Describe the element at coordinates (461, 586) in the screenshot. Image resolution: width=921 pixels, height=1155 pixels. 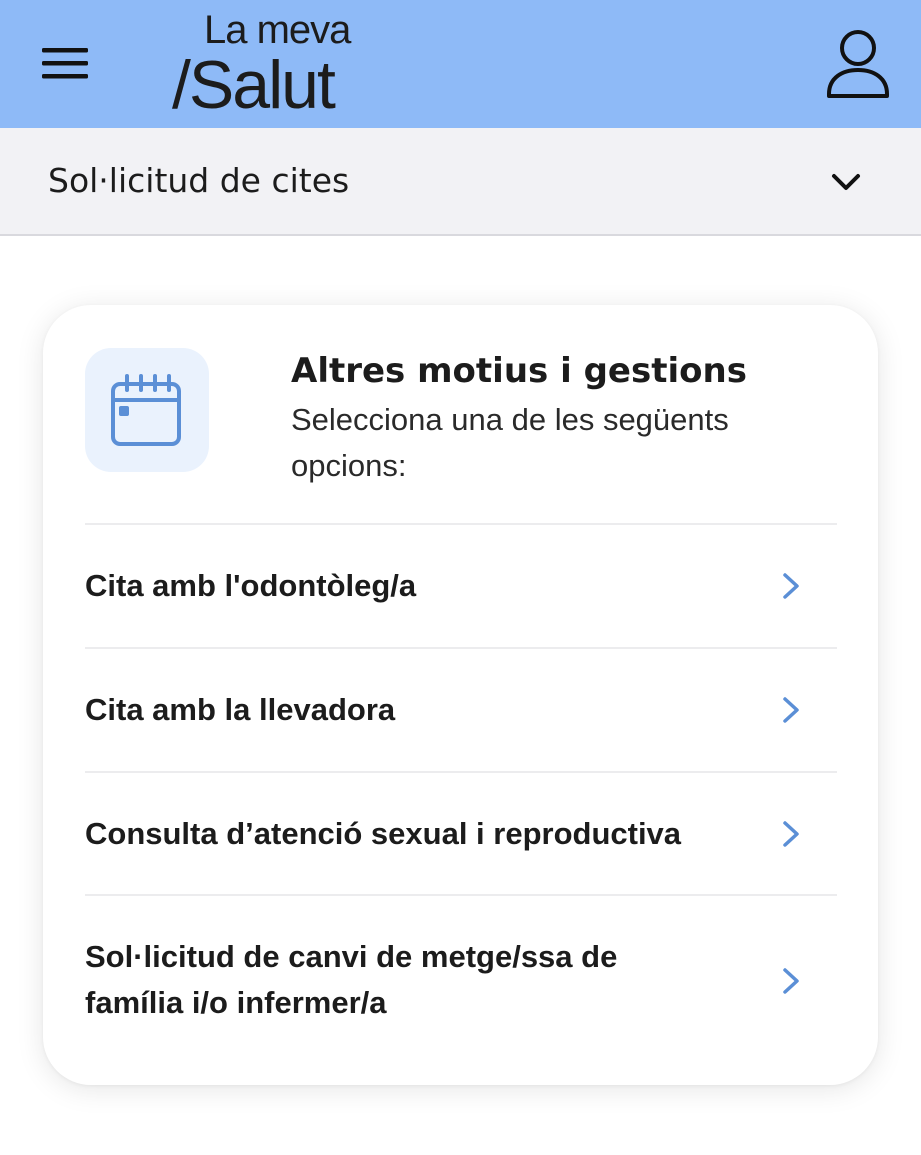
I see `option-dentist: Cita amb l'odontòleg/a` at that location.